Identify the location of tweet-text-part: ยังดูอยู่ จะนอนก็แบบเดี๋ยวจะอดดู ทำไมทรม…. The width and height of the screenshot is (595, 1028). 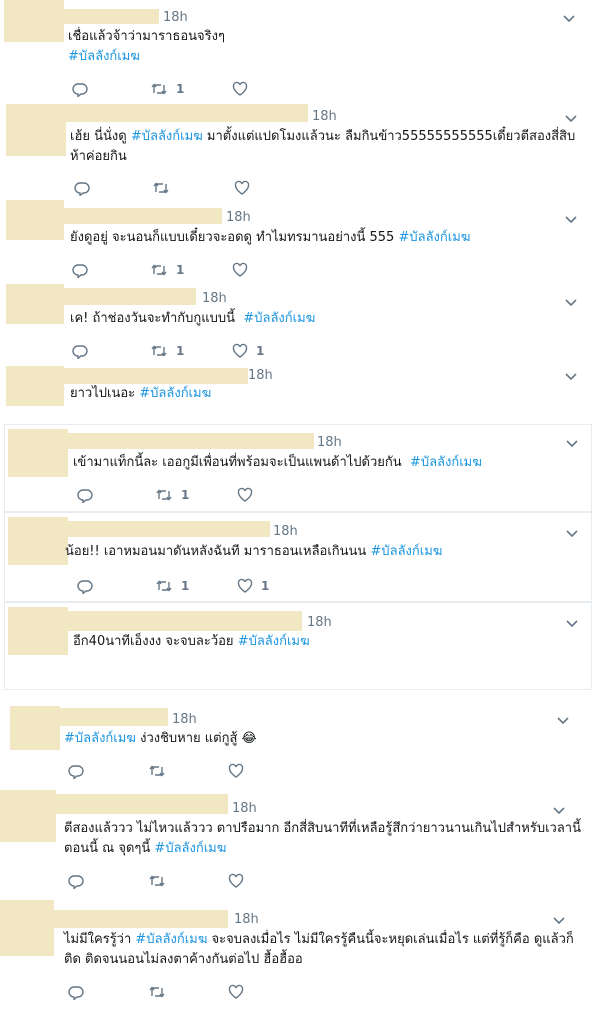
(234, 237).